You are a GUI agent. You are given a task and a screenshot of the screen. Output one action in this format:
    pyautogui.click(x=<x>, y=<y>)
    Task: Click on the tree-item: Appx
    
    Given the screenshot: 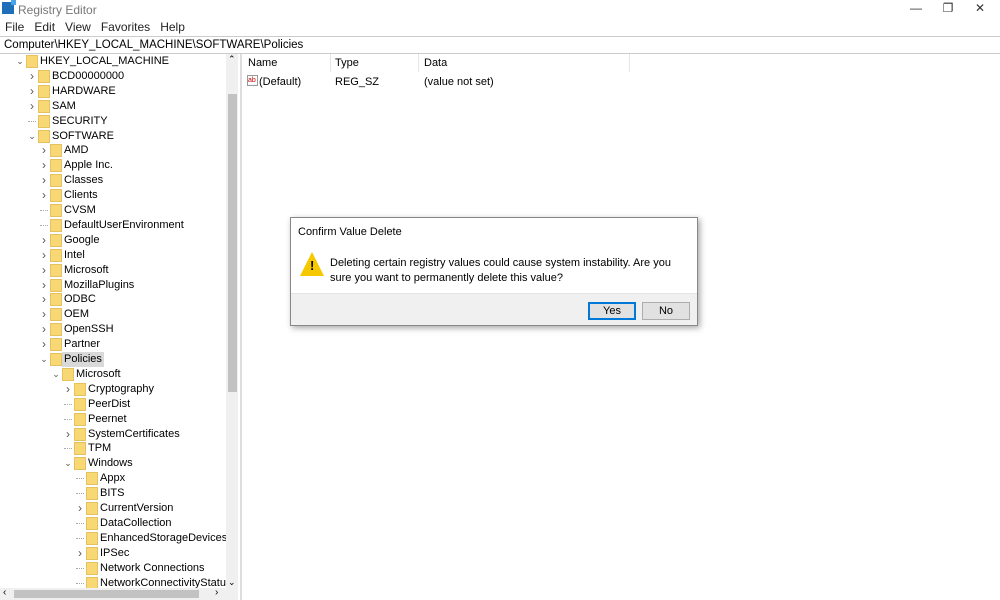 What is the action you would take?
    pyautogui.click(x=113, y=478)
    